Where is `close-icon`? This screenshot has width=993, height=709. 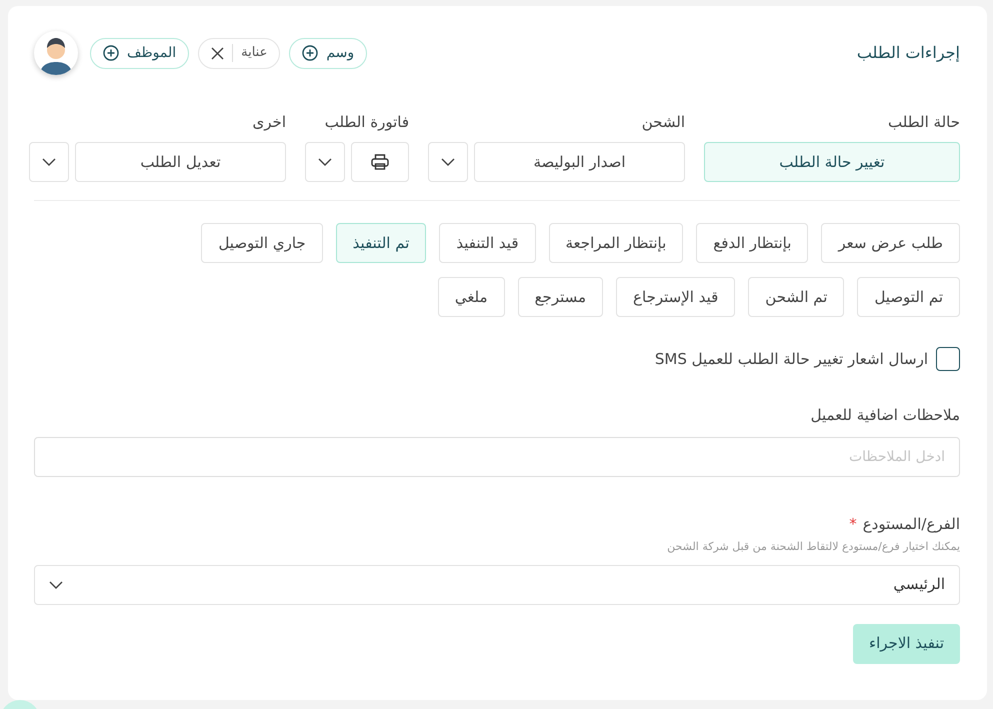 close-icon is located at coordinates (217, 53).